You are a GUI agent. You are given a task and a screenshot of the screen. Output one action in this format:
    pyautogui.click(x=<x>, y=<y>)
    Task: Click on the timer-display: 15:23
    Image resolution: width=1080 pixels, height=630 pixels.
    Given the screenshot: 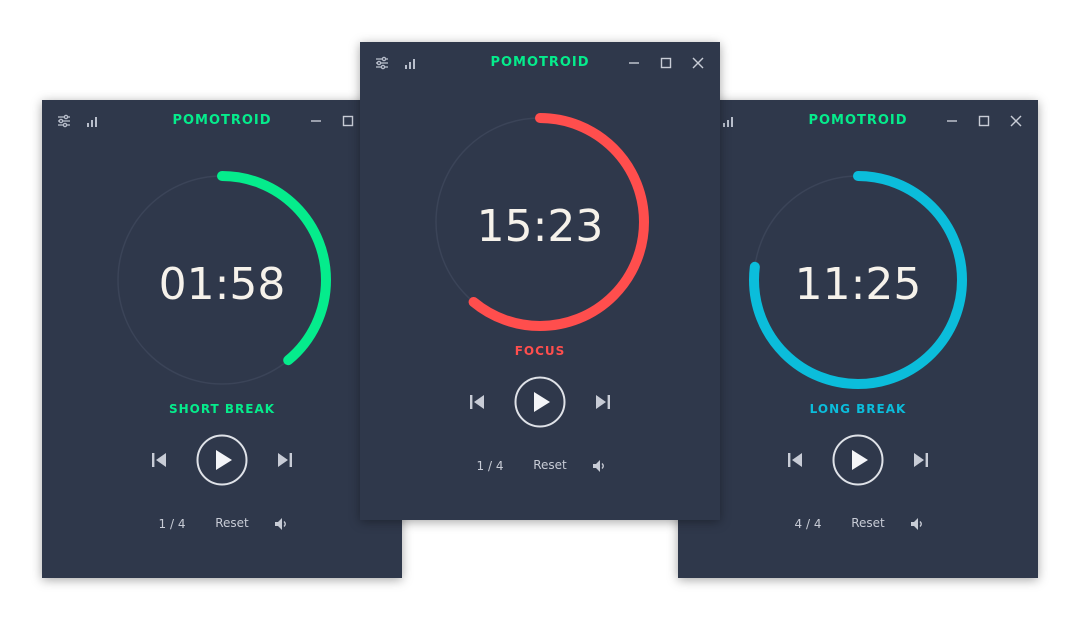 What is the action you would take?
    pyautogui.click(x=540, y=226)
    